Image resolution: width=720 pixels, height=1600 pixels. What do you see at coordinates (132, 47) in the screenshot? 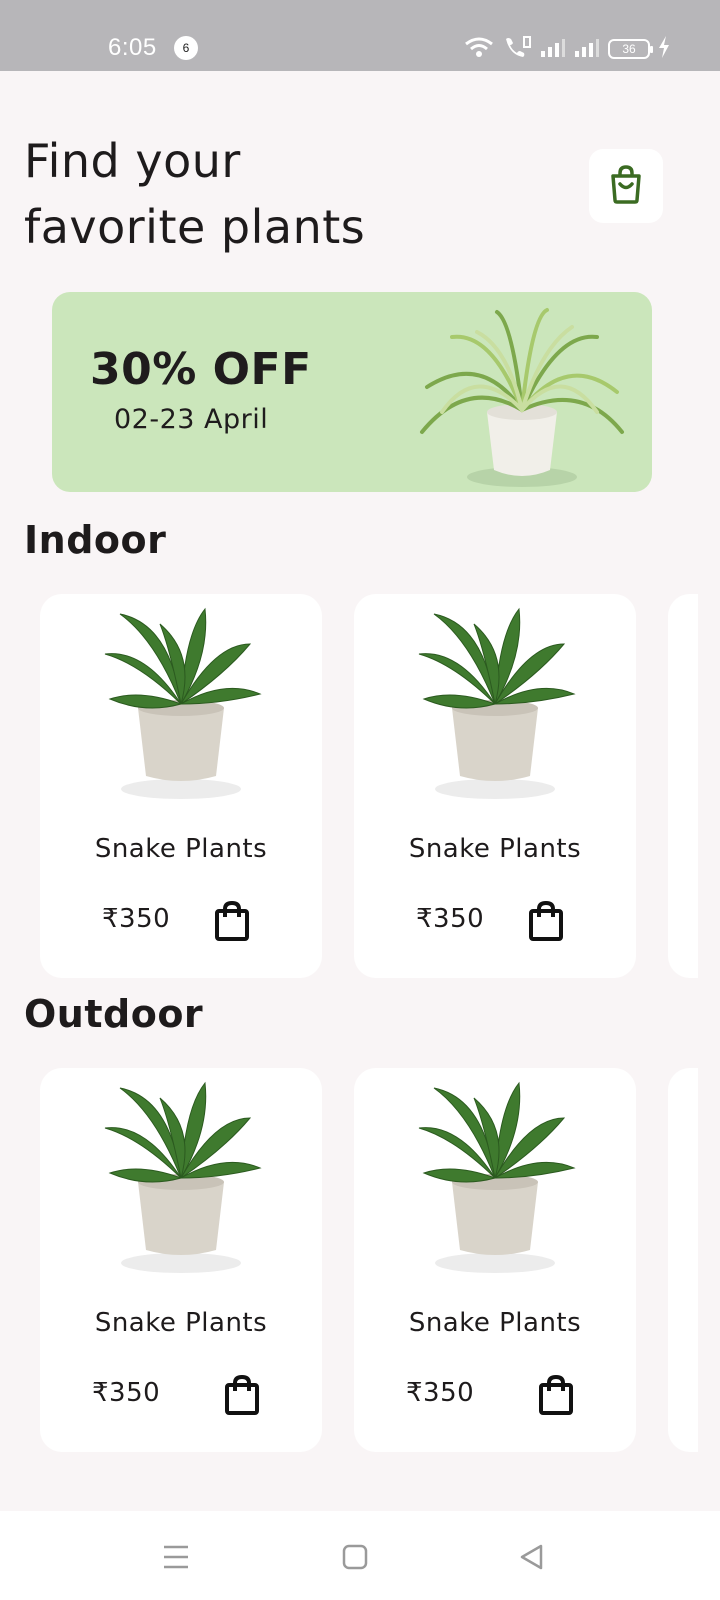
I see `status-time: 6:05` at bounding box center [132, 47].